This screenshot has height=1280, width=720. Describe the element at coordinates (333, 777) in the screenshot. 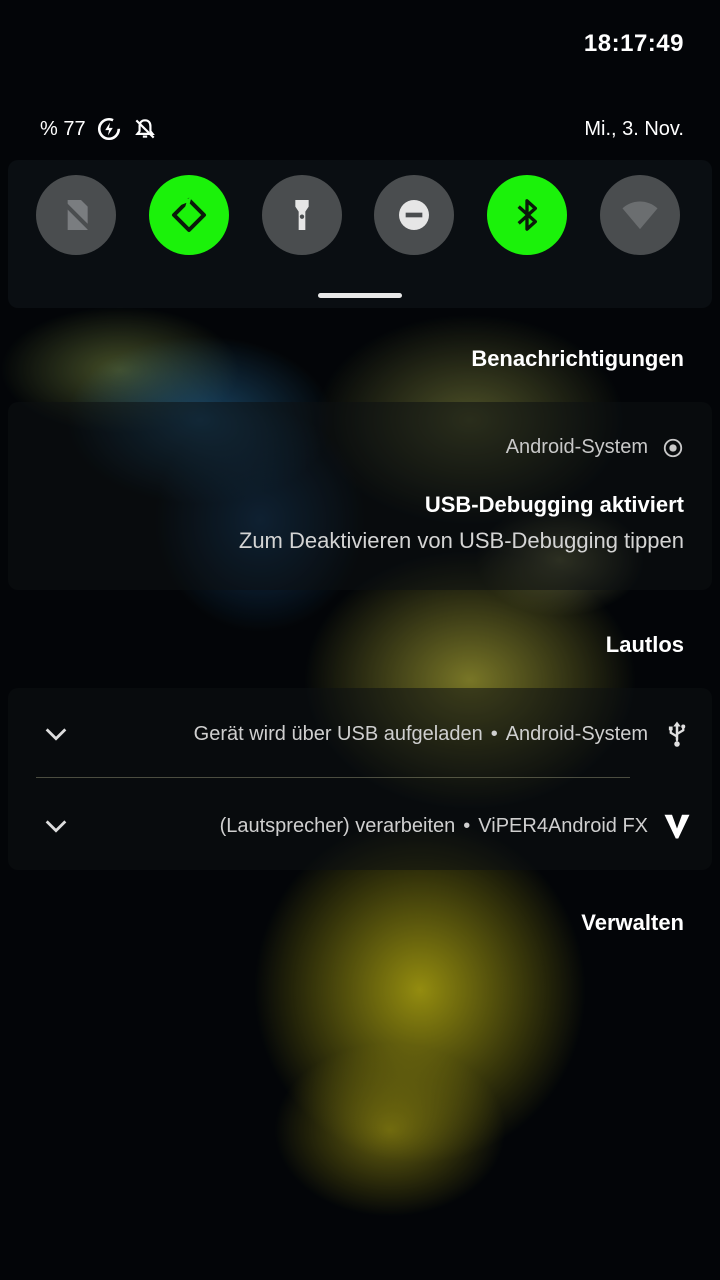

I see `divider` at that location.